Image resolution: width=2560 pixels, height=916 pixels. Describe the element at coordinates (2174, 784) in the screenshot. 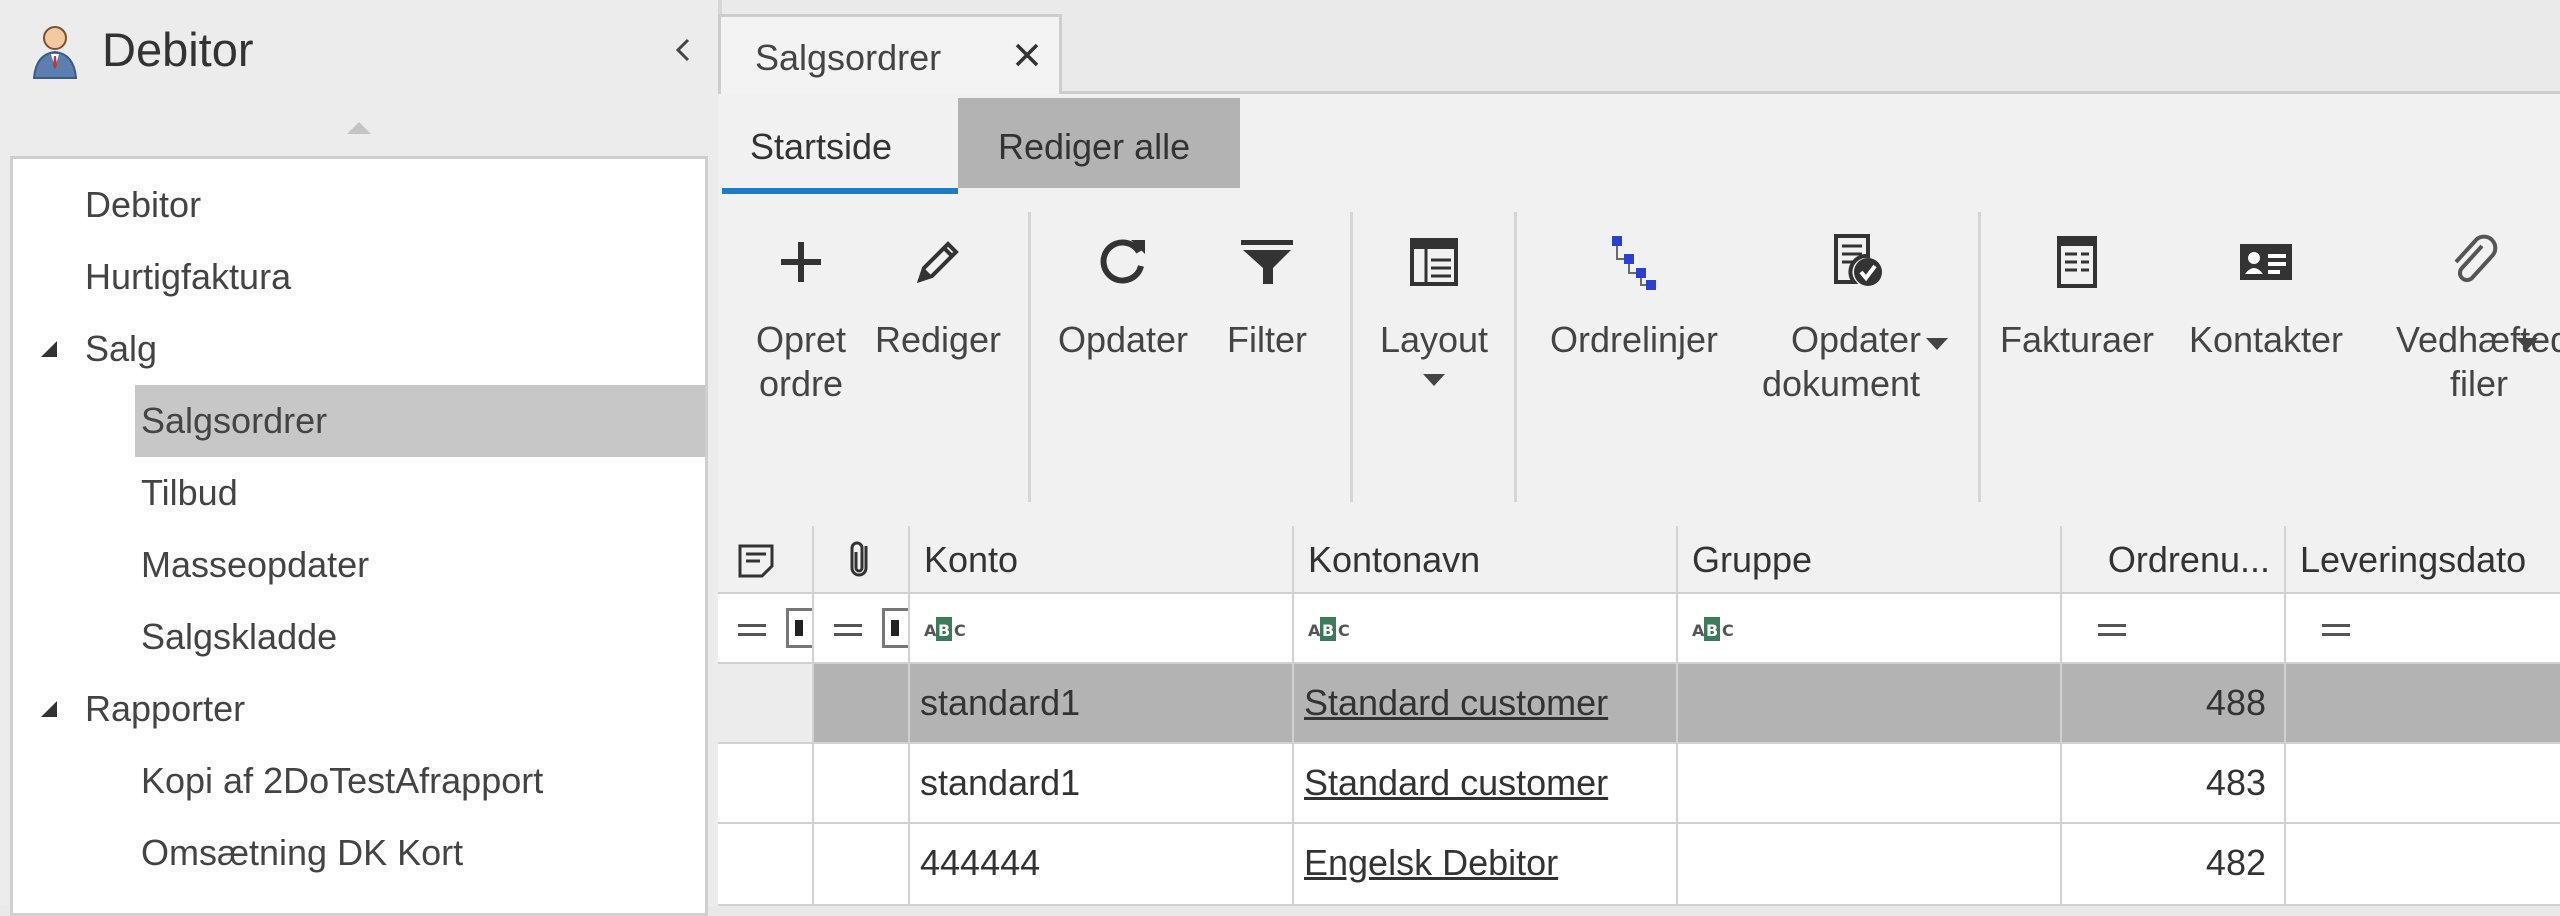

I see `ordrenummer-cell: 483` at that location.